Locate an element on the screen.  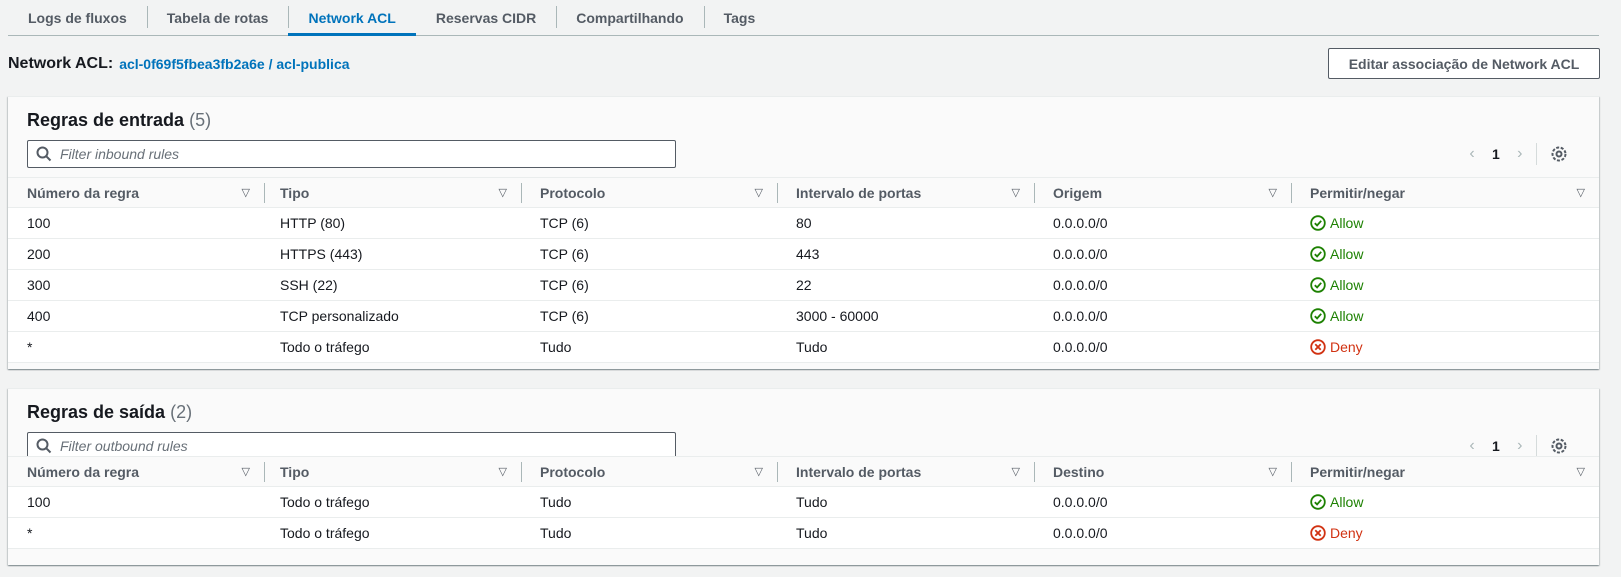
type-cell: HTTPS (443) is located at coordinates (321, 254).